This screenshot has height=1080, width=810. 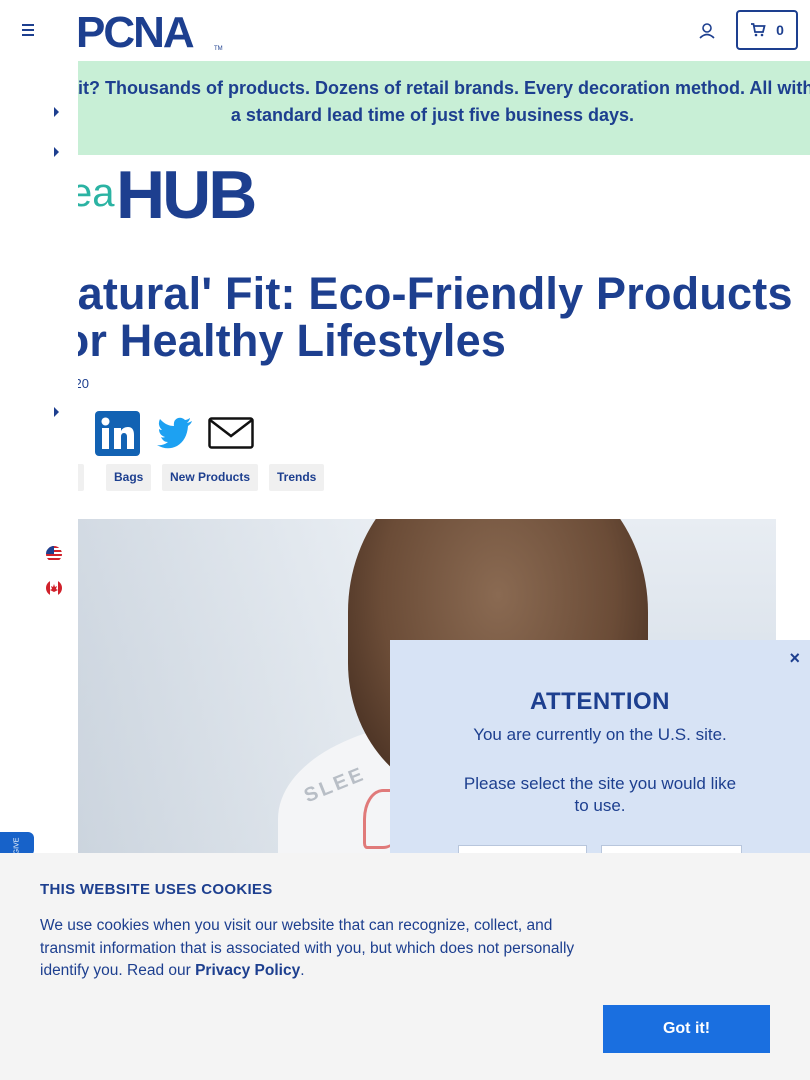 What do you see at coordinates (758, 30) in the screenshot?
I see `cart-icon` at bounding box center [758, 30].